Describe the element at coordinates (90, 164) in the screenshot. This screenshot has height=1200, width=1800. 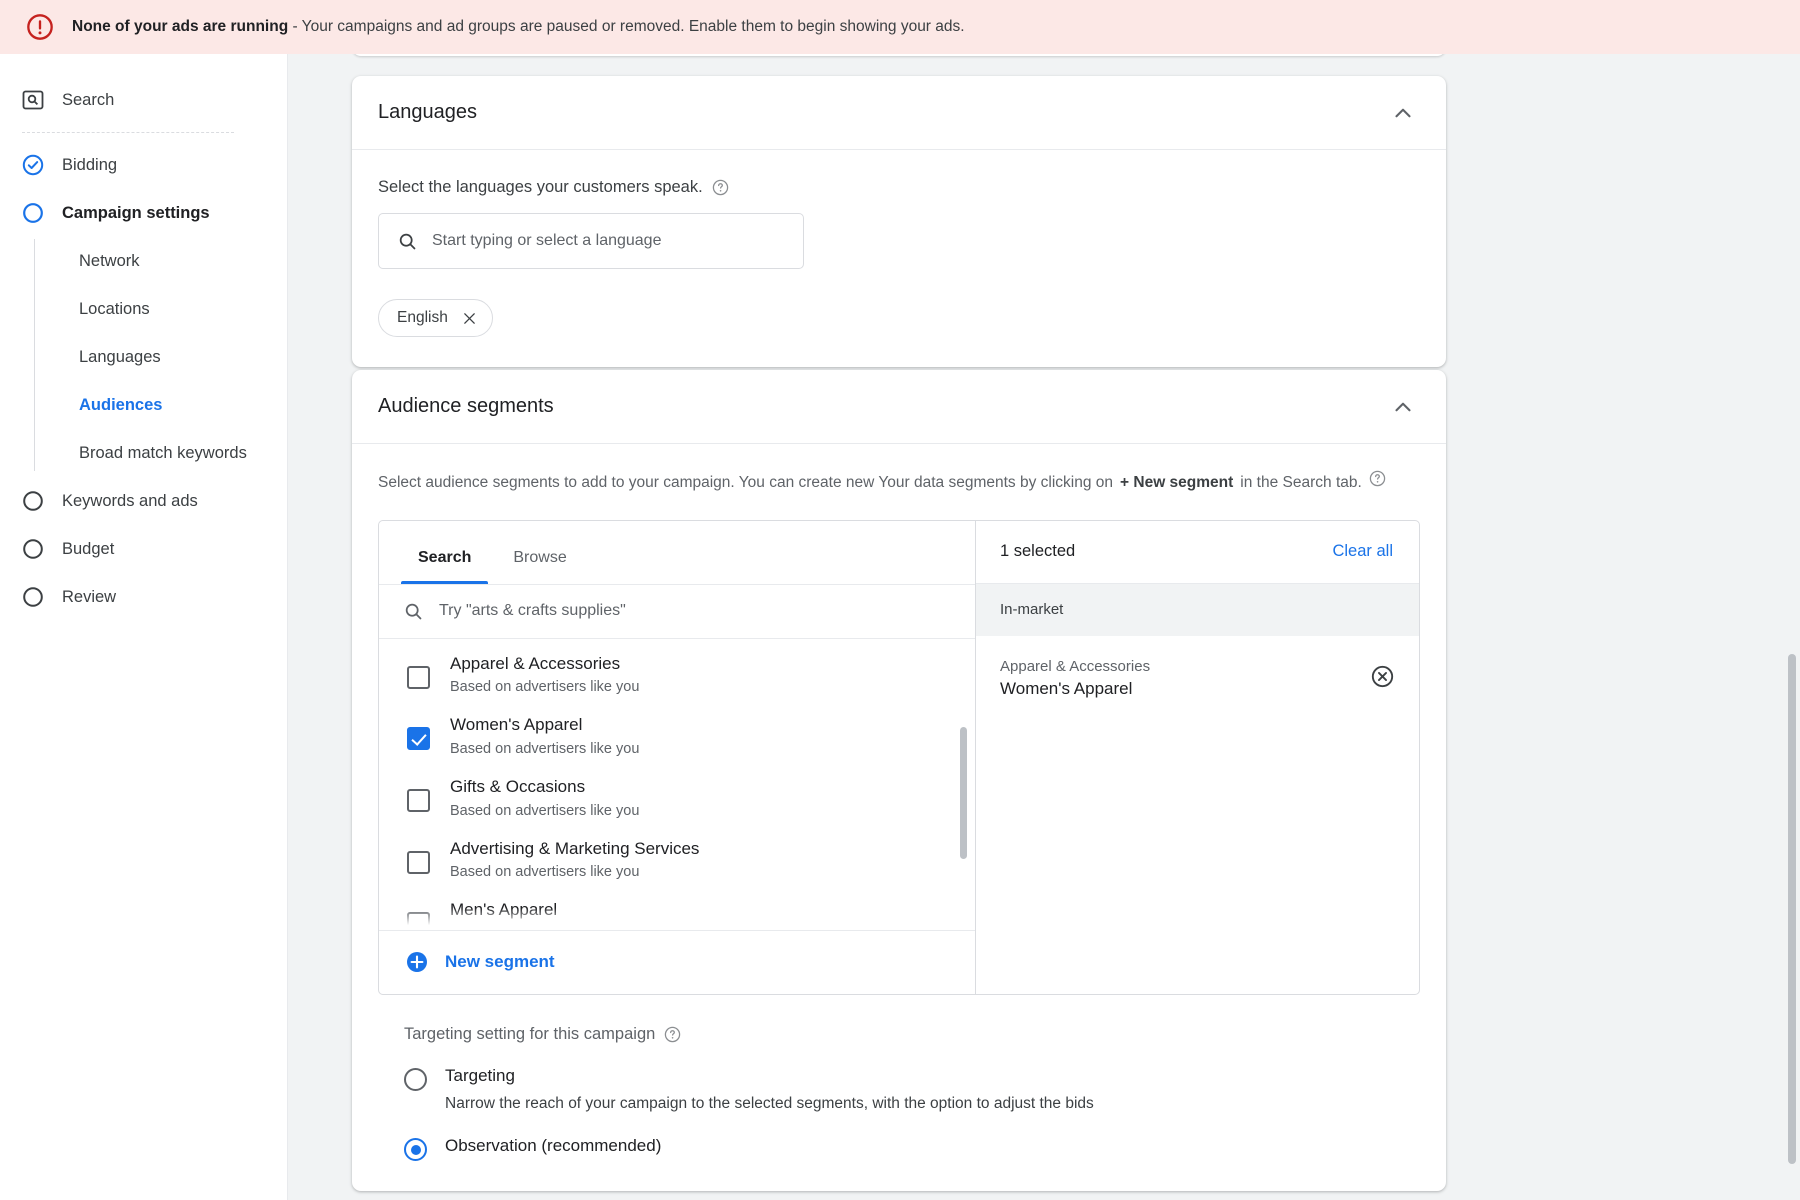
I see `sidebar-item-label: Bidding` at that location.